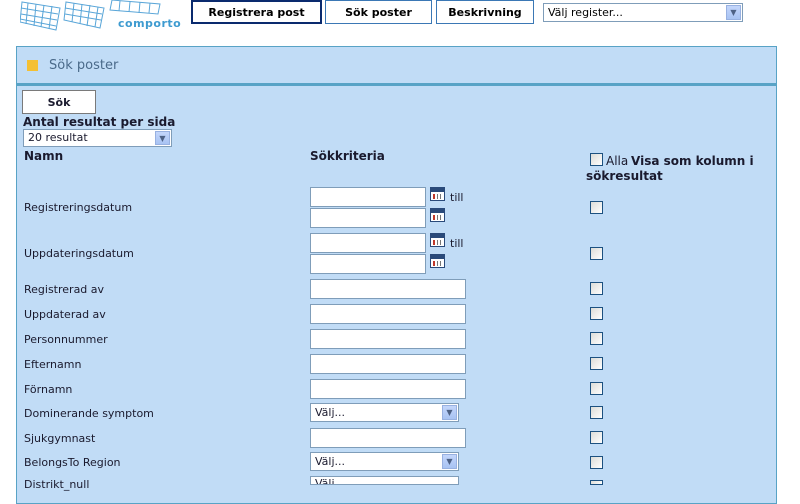  What do you see at coordinates (368, 243) in the screenshot?
I see `uppdateringsdatum-from-input` at bounding box center [368, 243].